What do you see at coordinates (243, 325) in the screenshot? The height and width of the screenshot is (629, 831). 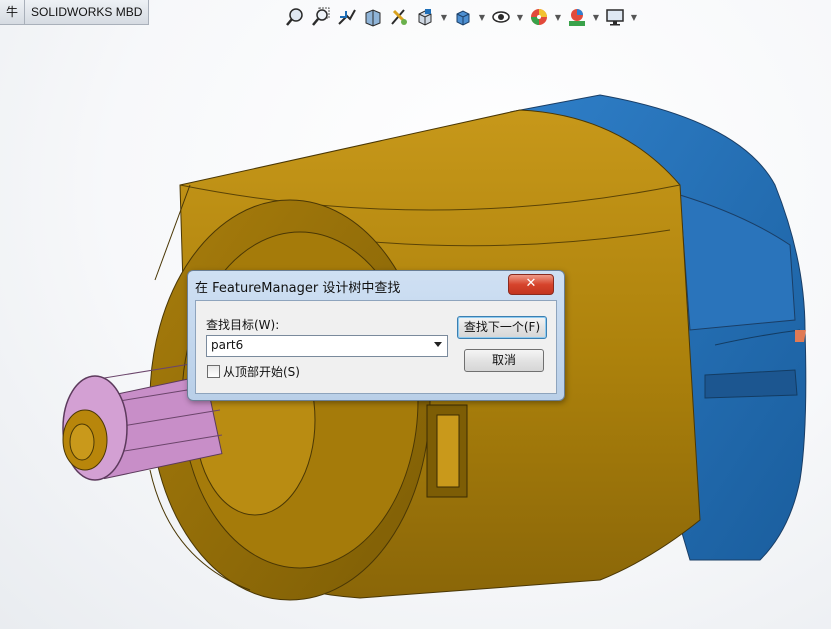 I see `find-target-label: 查找目标(W):` at bounding box center [243, 325].